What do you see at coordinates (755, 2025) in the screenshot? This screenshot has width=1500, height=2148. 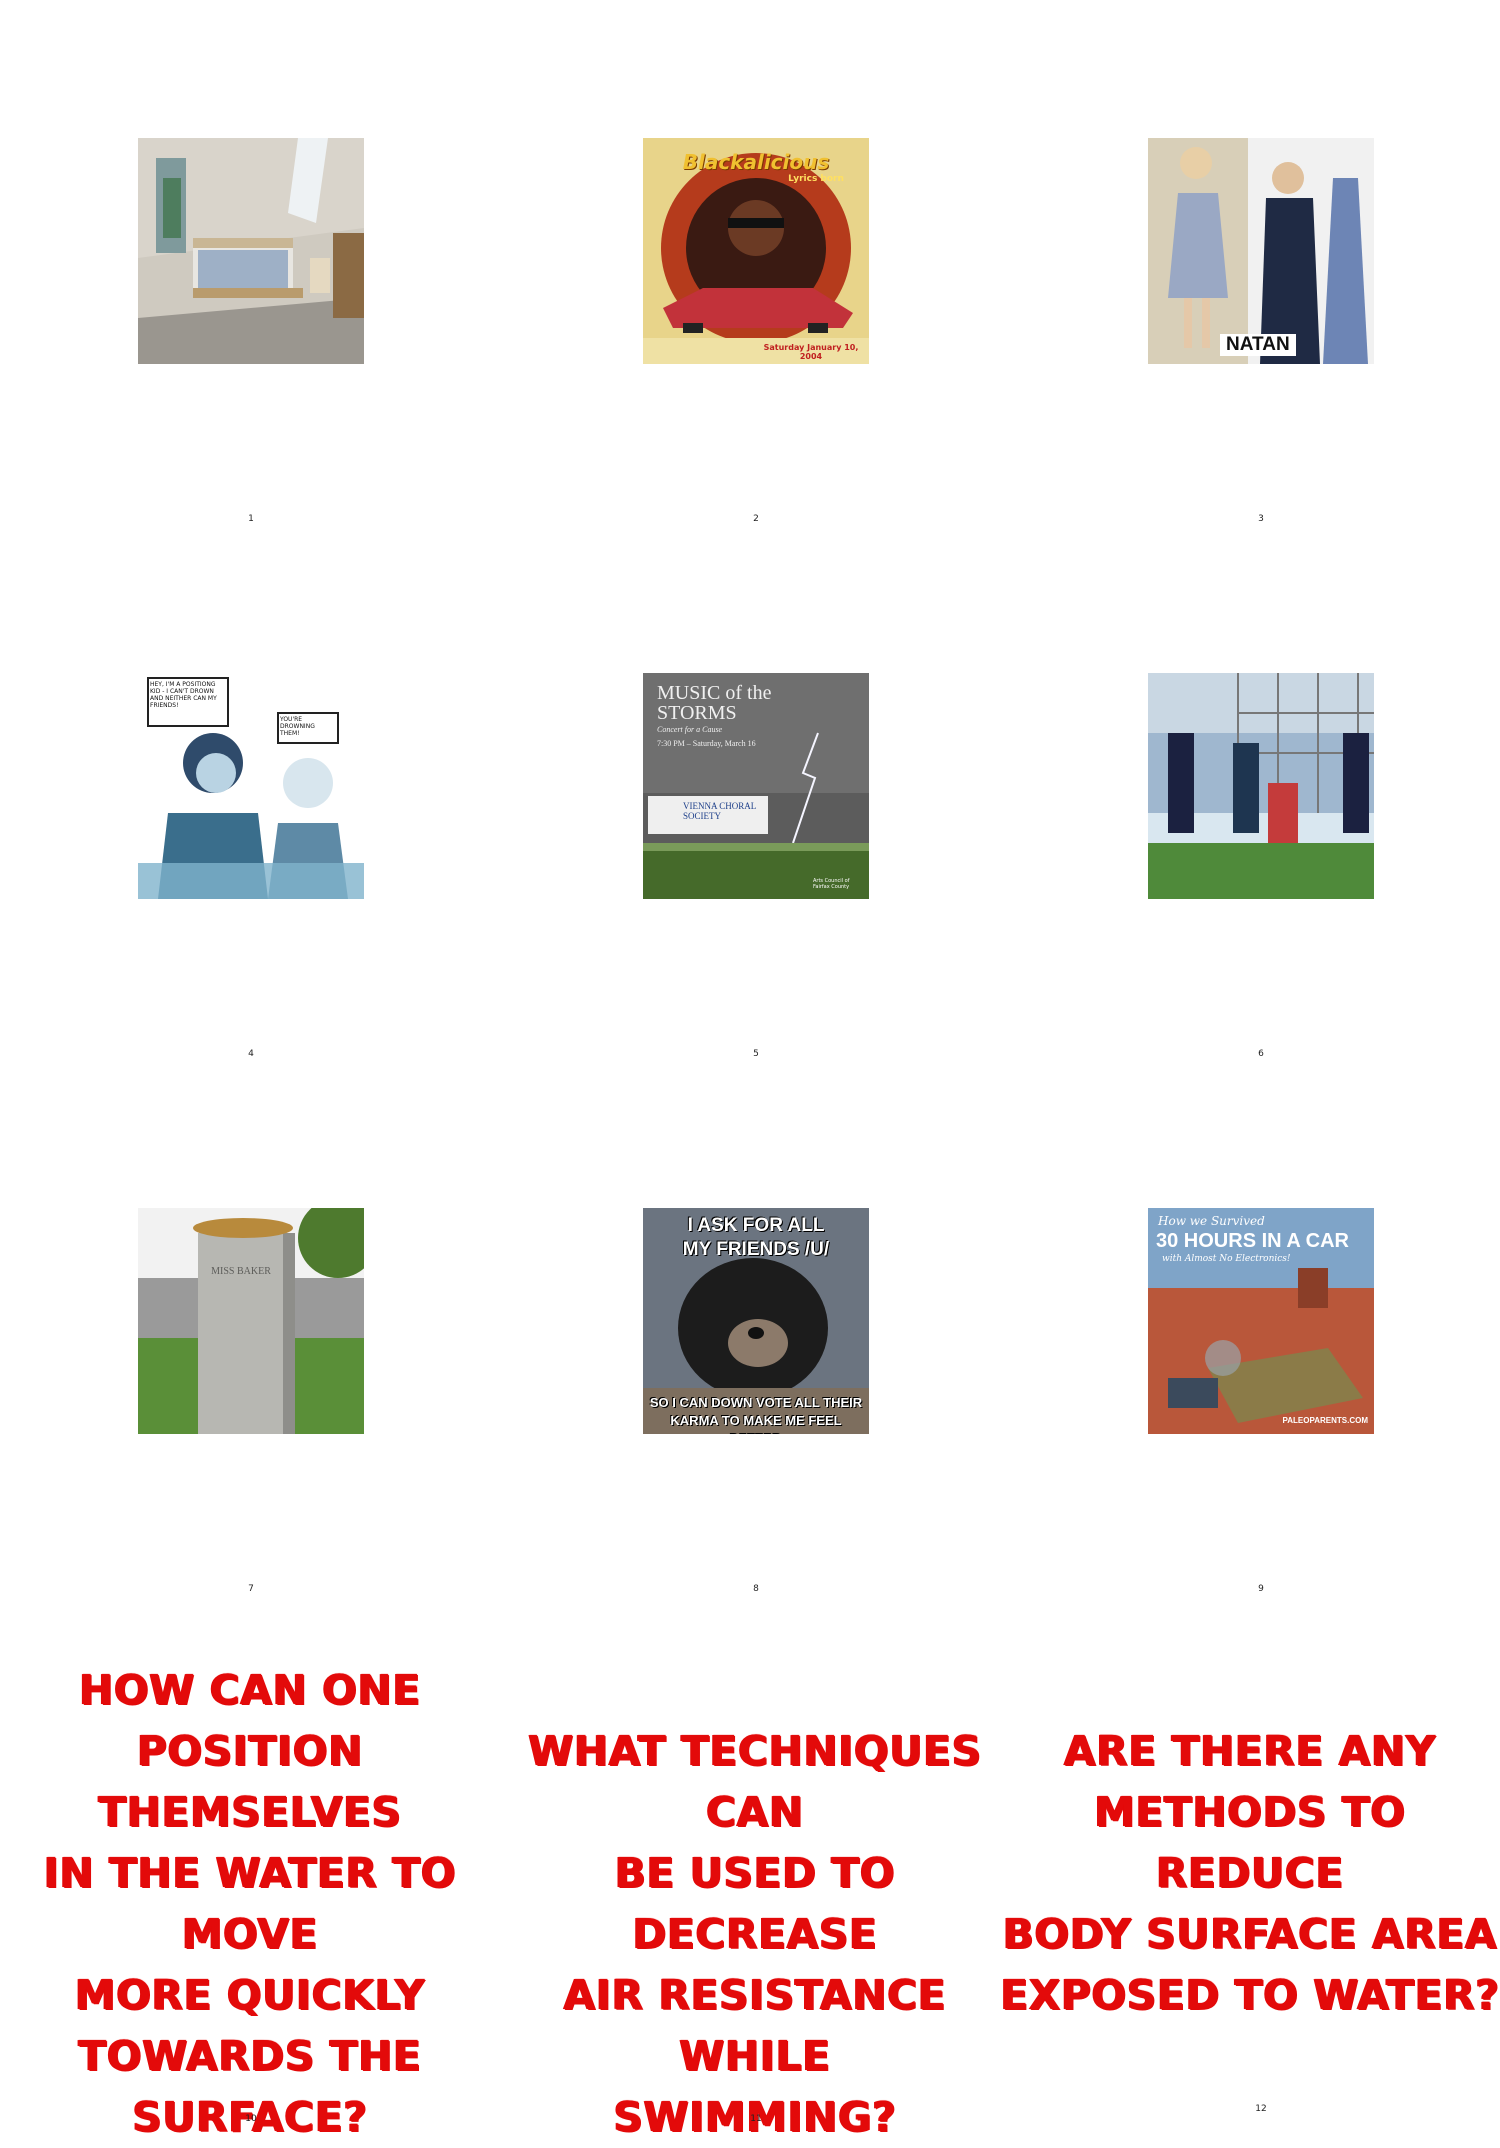 I see `question-line: AIR RESISTANCE WHILE` at bounding box center [755, 2025].